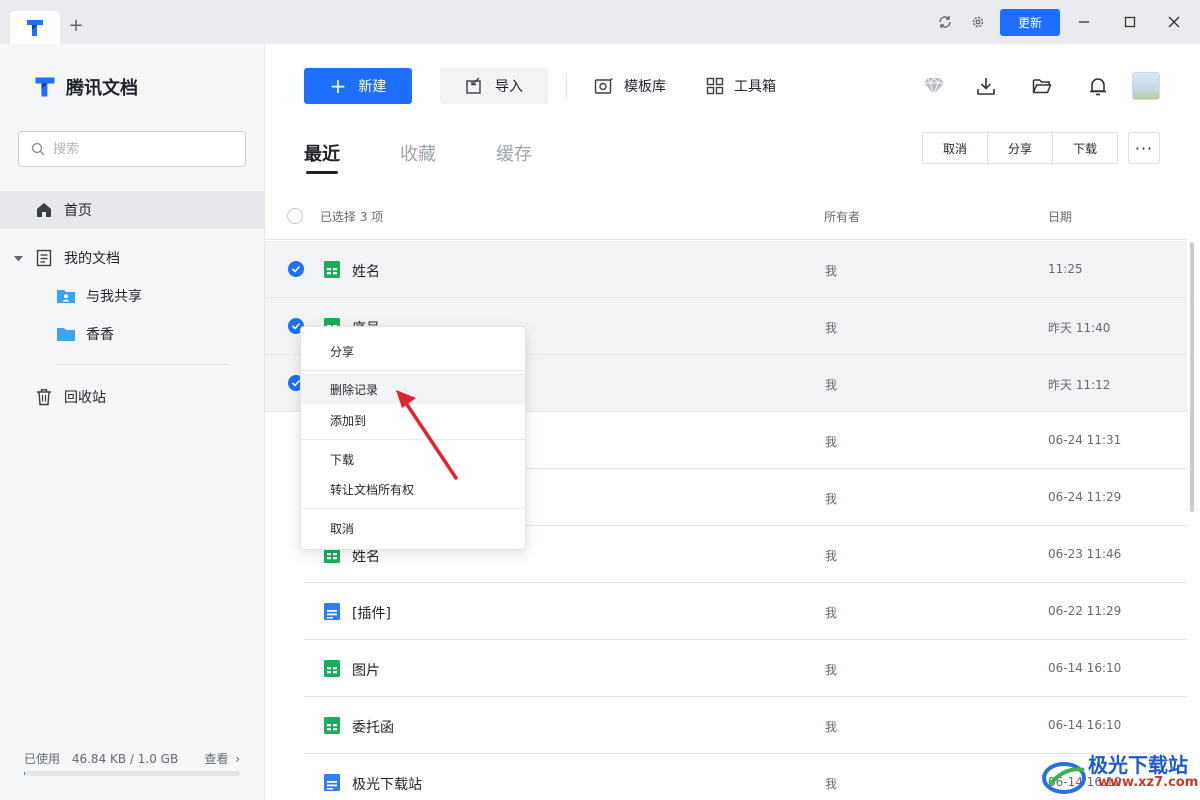  What do you see at coordinates (371, 613) in the screenshot?
I see `file-name: [插件]` at bounding box center [371, 613].